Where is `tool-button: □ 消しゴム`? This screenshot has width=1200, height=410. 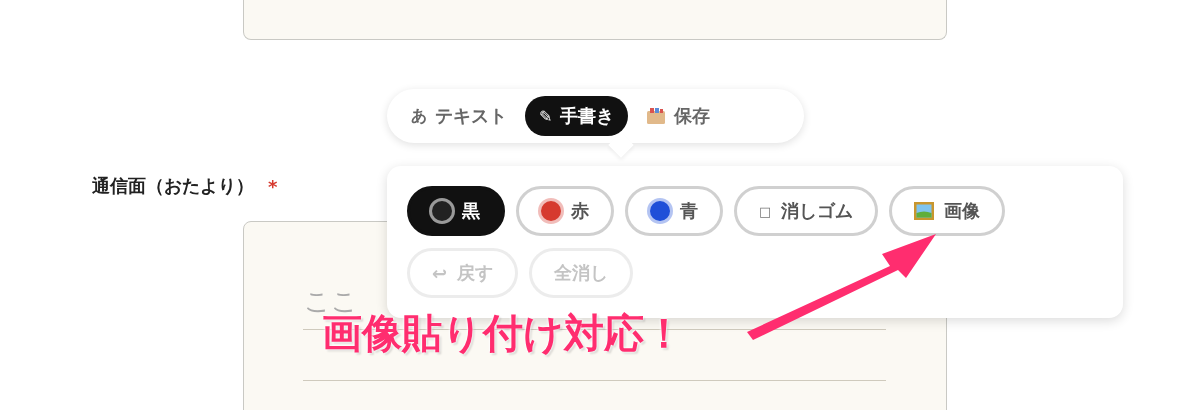 tool-button: □ 消しゴム is located at coordinates (806, 211).